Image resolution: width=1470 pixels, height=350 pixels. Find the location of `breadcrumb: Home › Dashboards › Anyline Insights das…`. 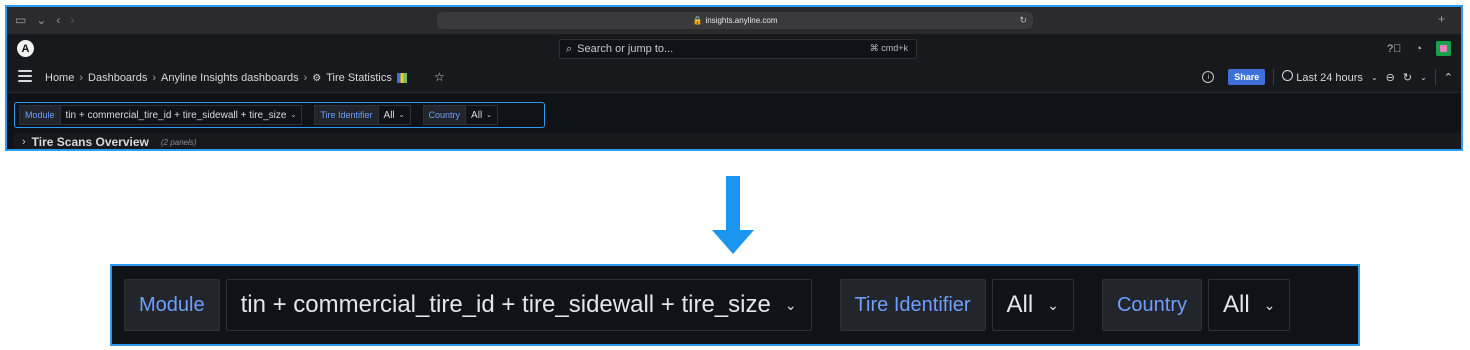

breadcrumb: Home › Dashboards › Anyline Insights das… is located at coordinates (226, 78).